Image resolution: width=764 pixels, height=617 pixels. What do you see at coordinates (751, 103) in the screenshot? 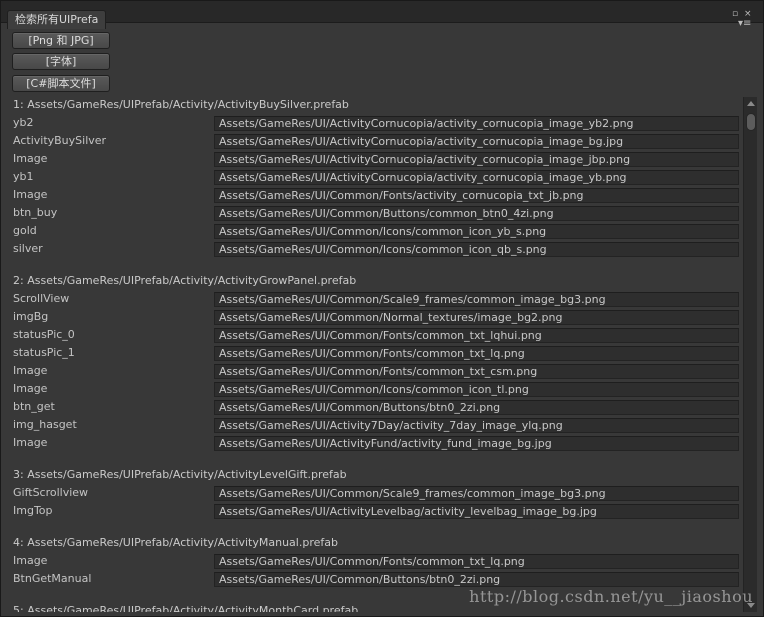
I see `scroll-up-arrow-icon` at bounding box center [751, 103].